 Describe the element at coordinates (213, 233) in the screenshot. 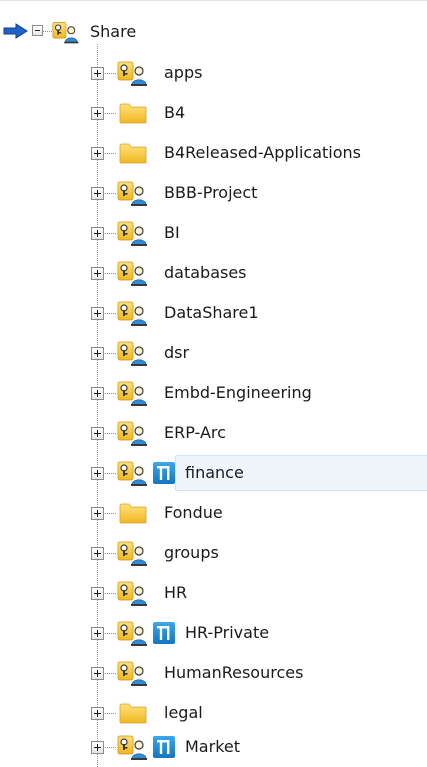

I see `tree-item-bi: BI` at that location.